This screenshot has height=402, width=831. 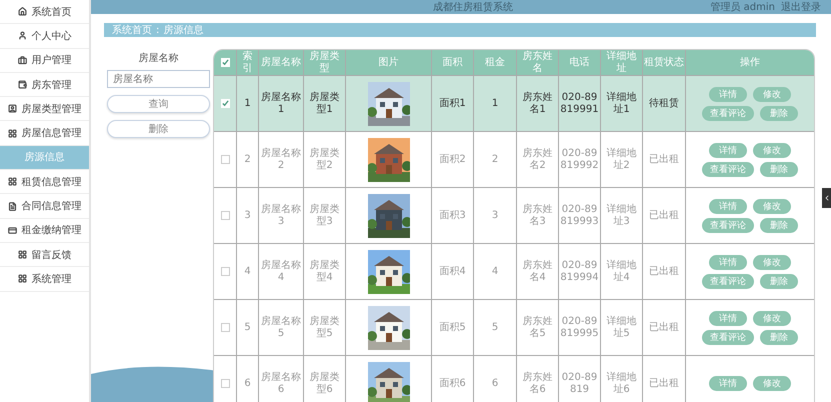 I want to click on column-header: 详细地址, so click(x=621, y=62).